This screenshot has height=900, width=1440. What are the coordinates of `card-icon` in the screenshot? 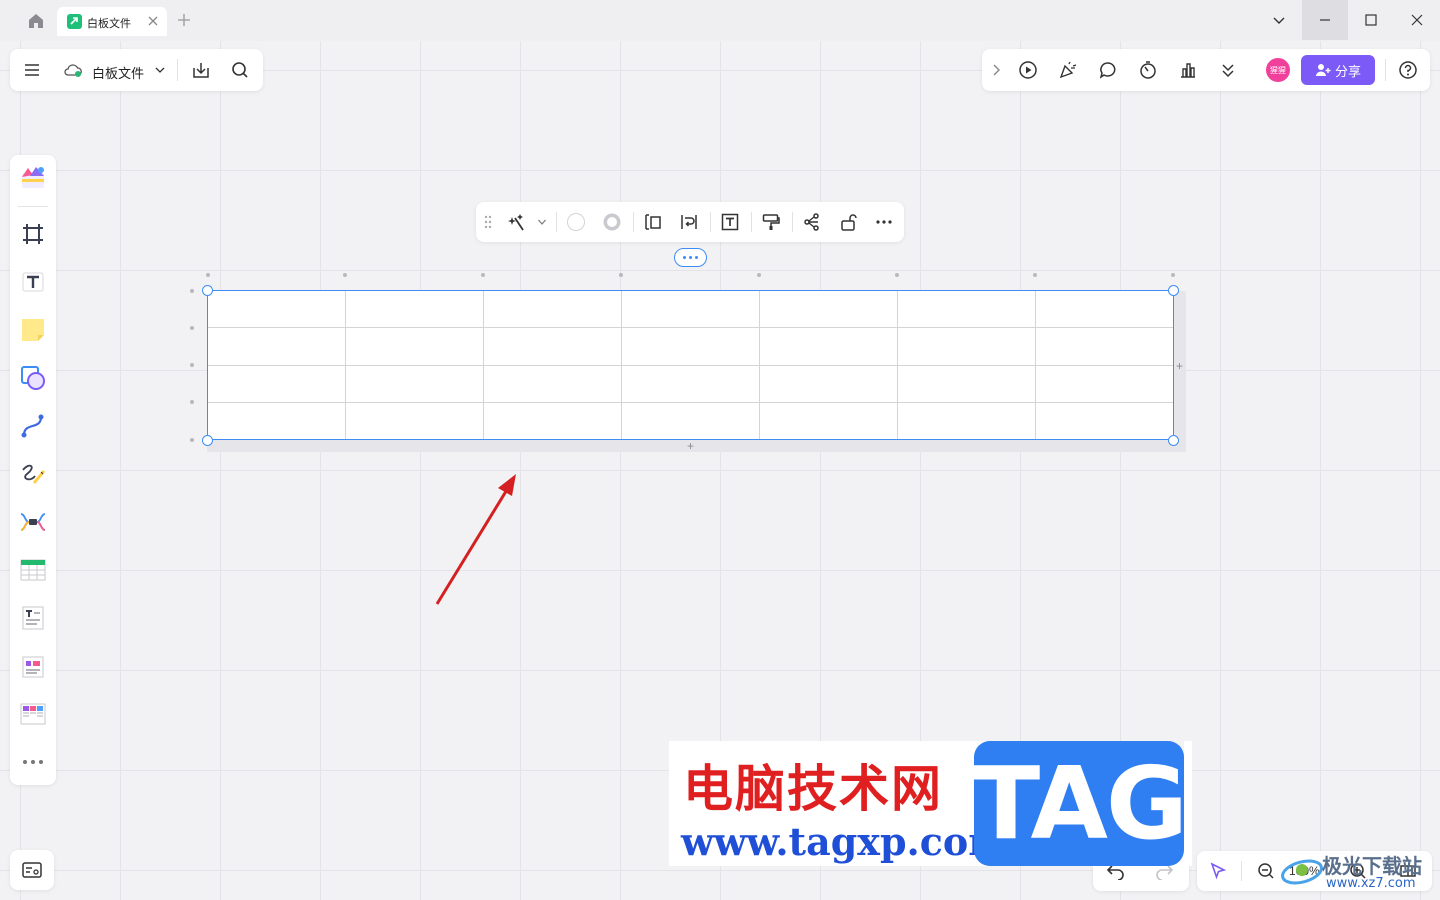 It's located at (33, 666).